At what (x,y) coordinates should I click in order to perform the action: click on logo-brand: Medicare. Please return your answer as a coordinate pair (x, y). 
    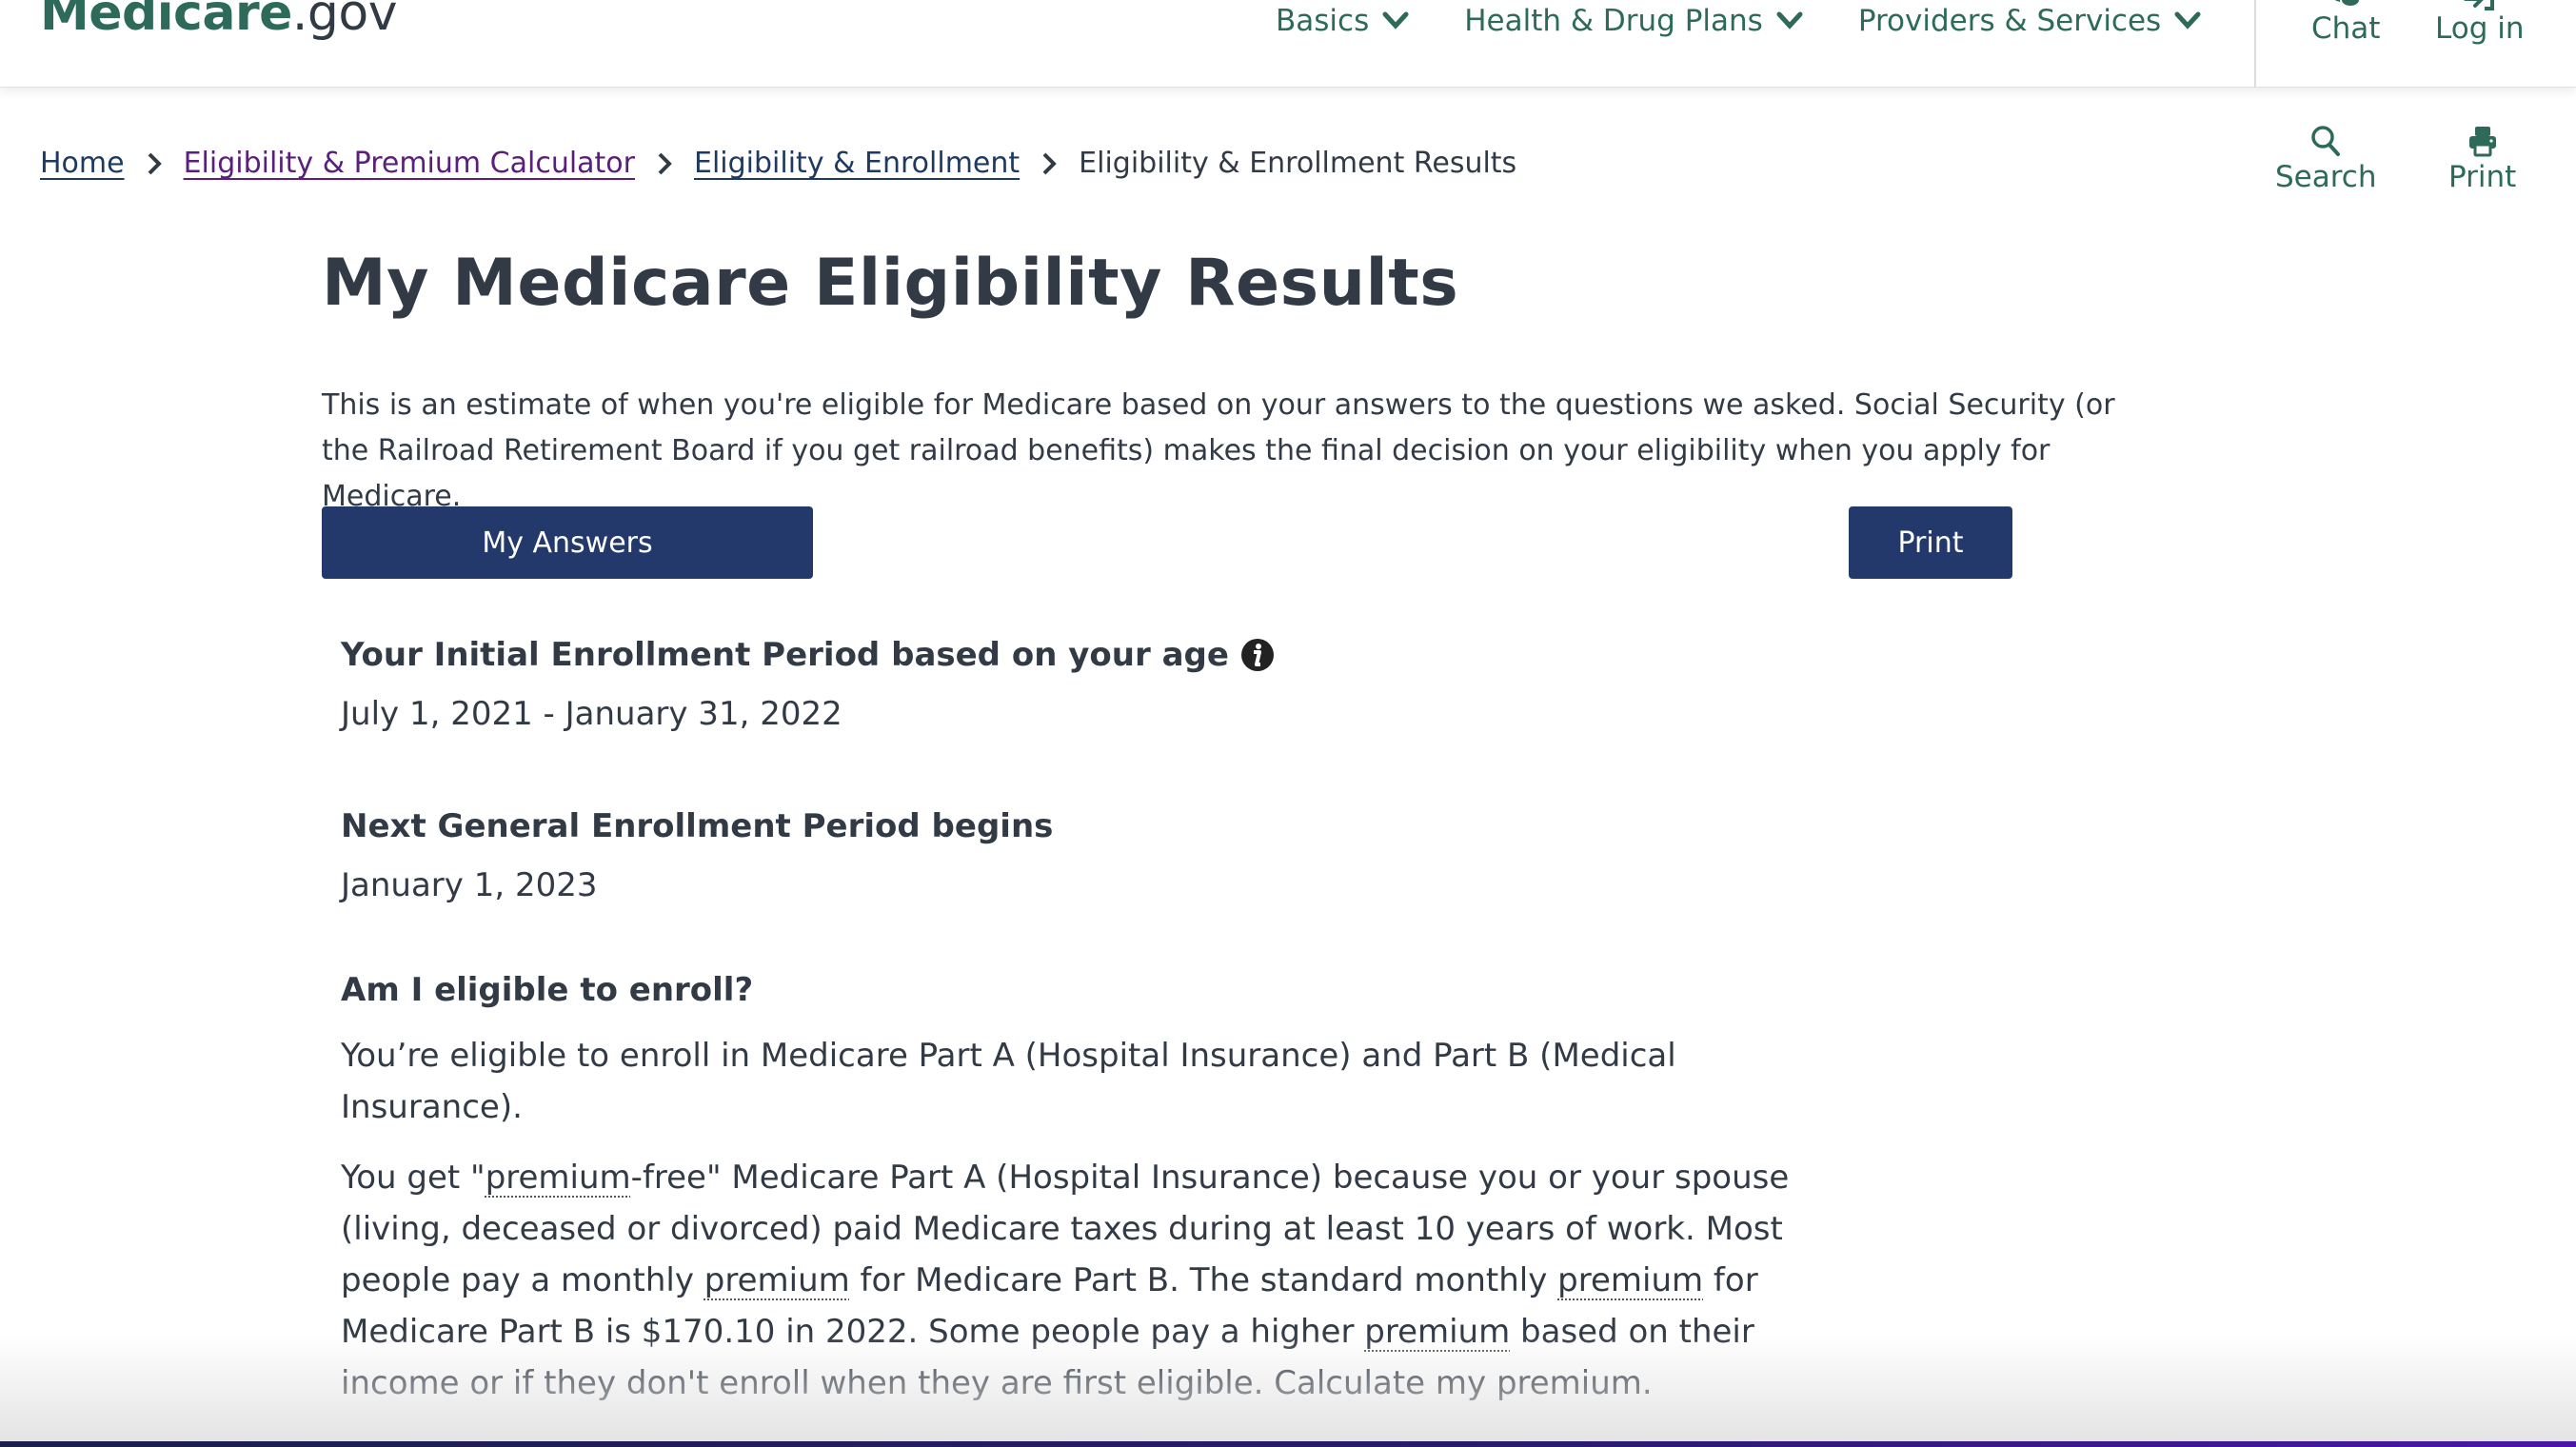
    Looking at the image, I should click on (166, 21).